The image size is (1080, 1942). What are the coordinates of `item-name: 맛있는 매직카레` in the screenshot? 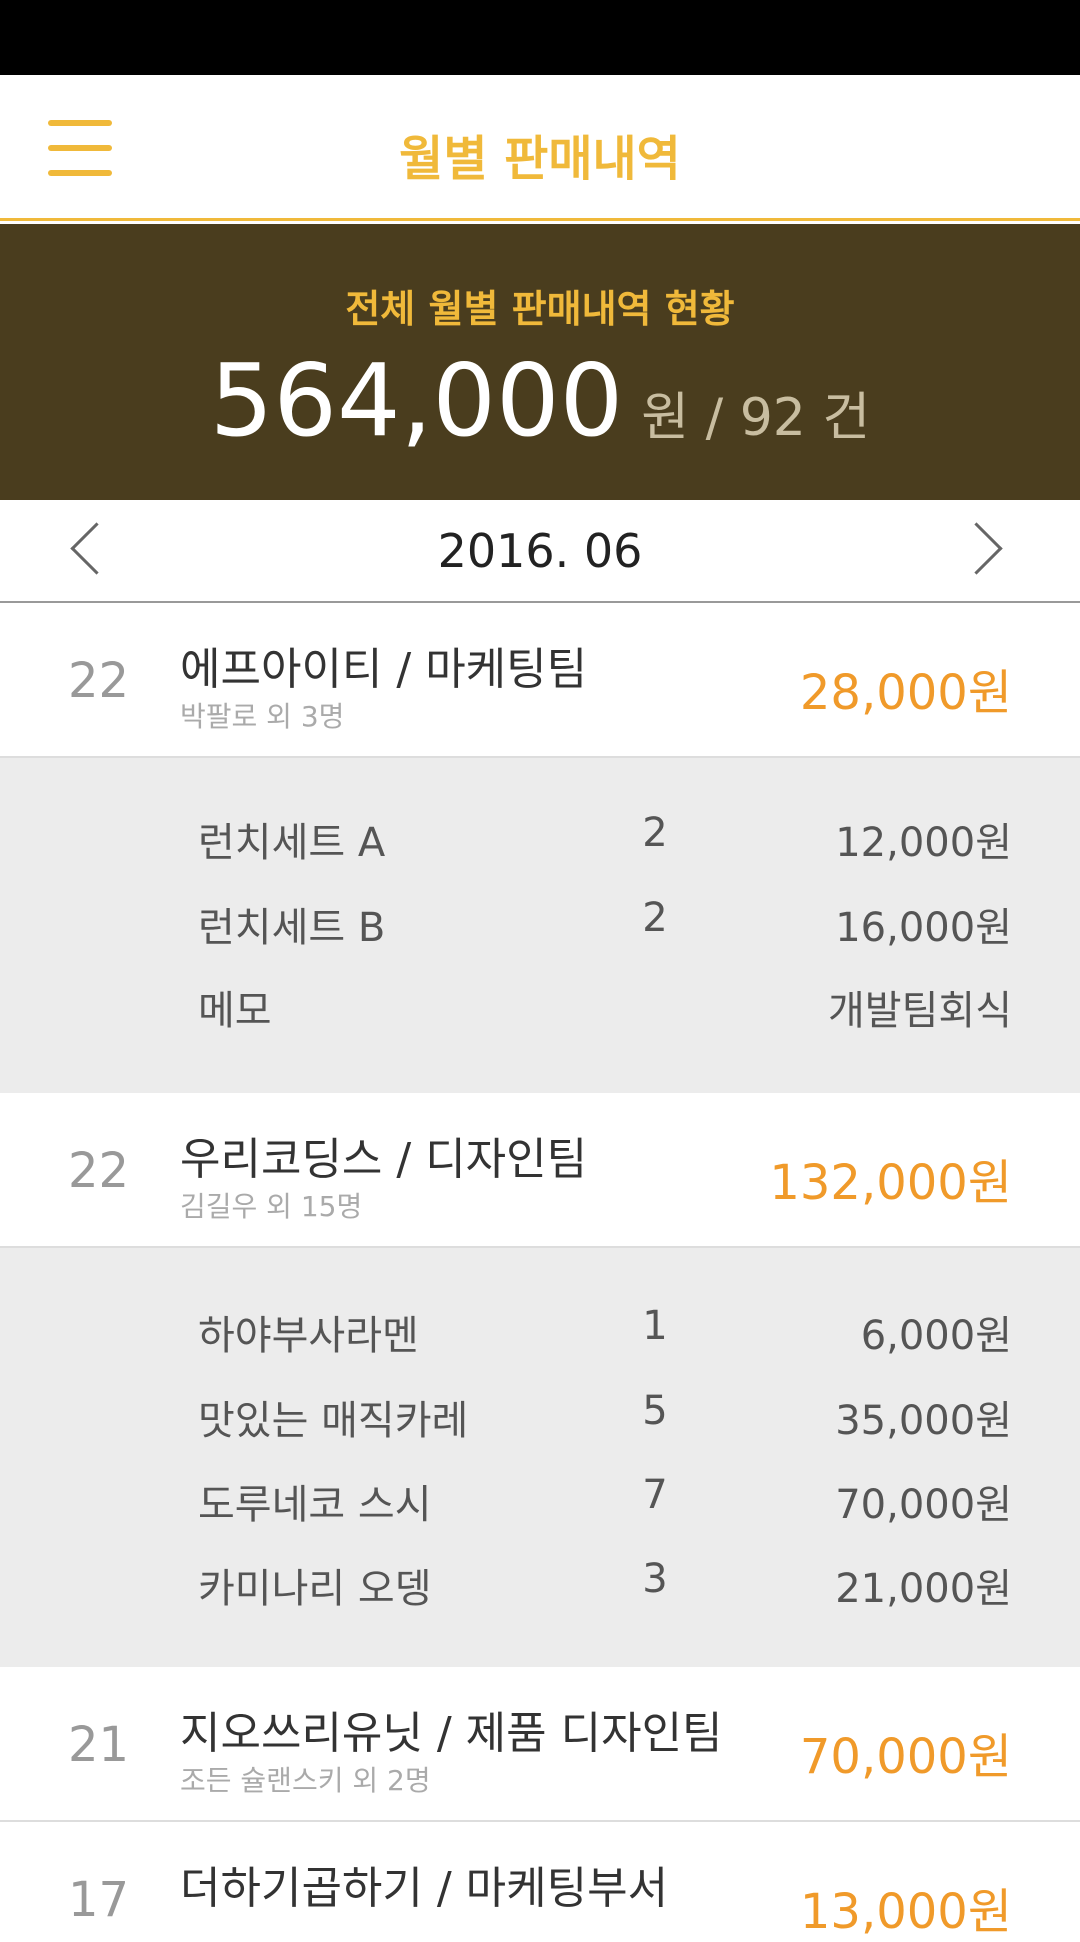 It's located at (333, 1421).